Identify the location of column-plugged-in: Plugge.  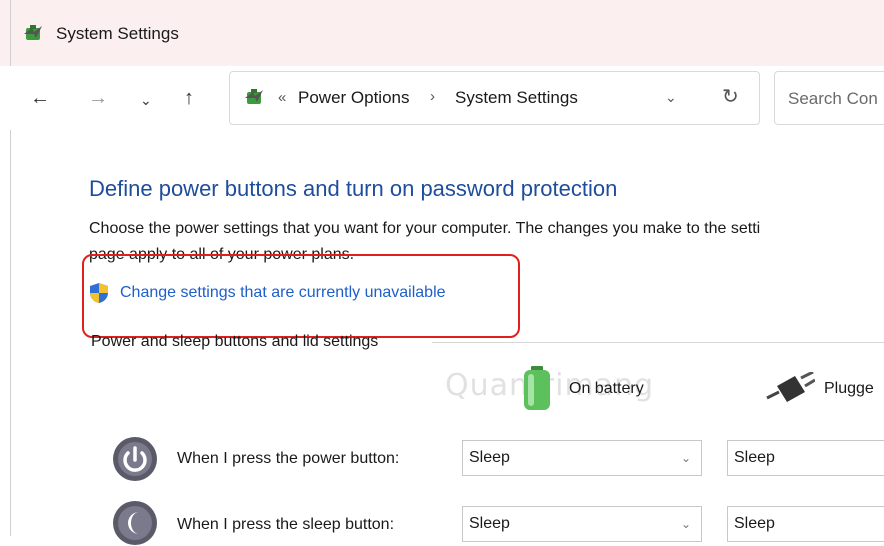
(849, 388).